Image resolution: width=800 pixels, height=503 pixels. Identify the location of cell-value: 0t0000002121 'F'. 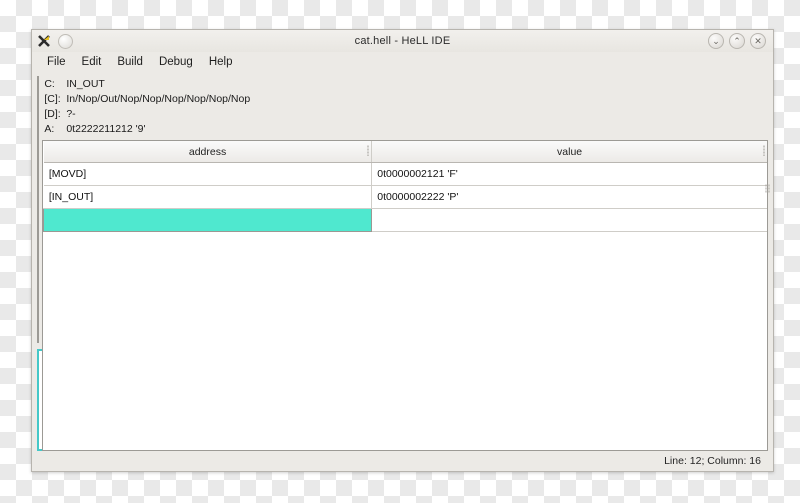
(569, 174).